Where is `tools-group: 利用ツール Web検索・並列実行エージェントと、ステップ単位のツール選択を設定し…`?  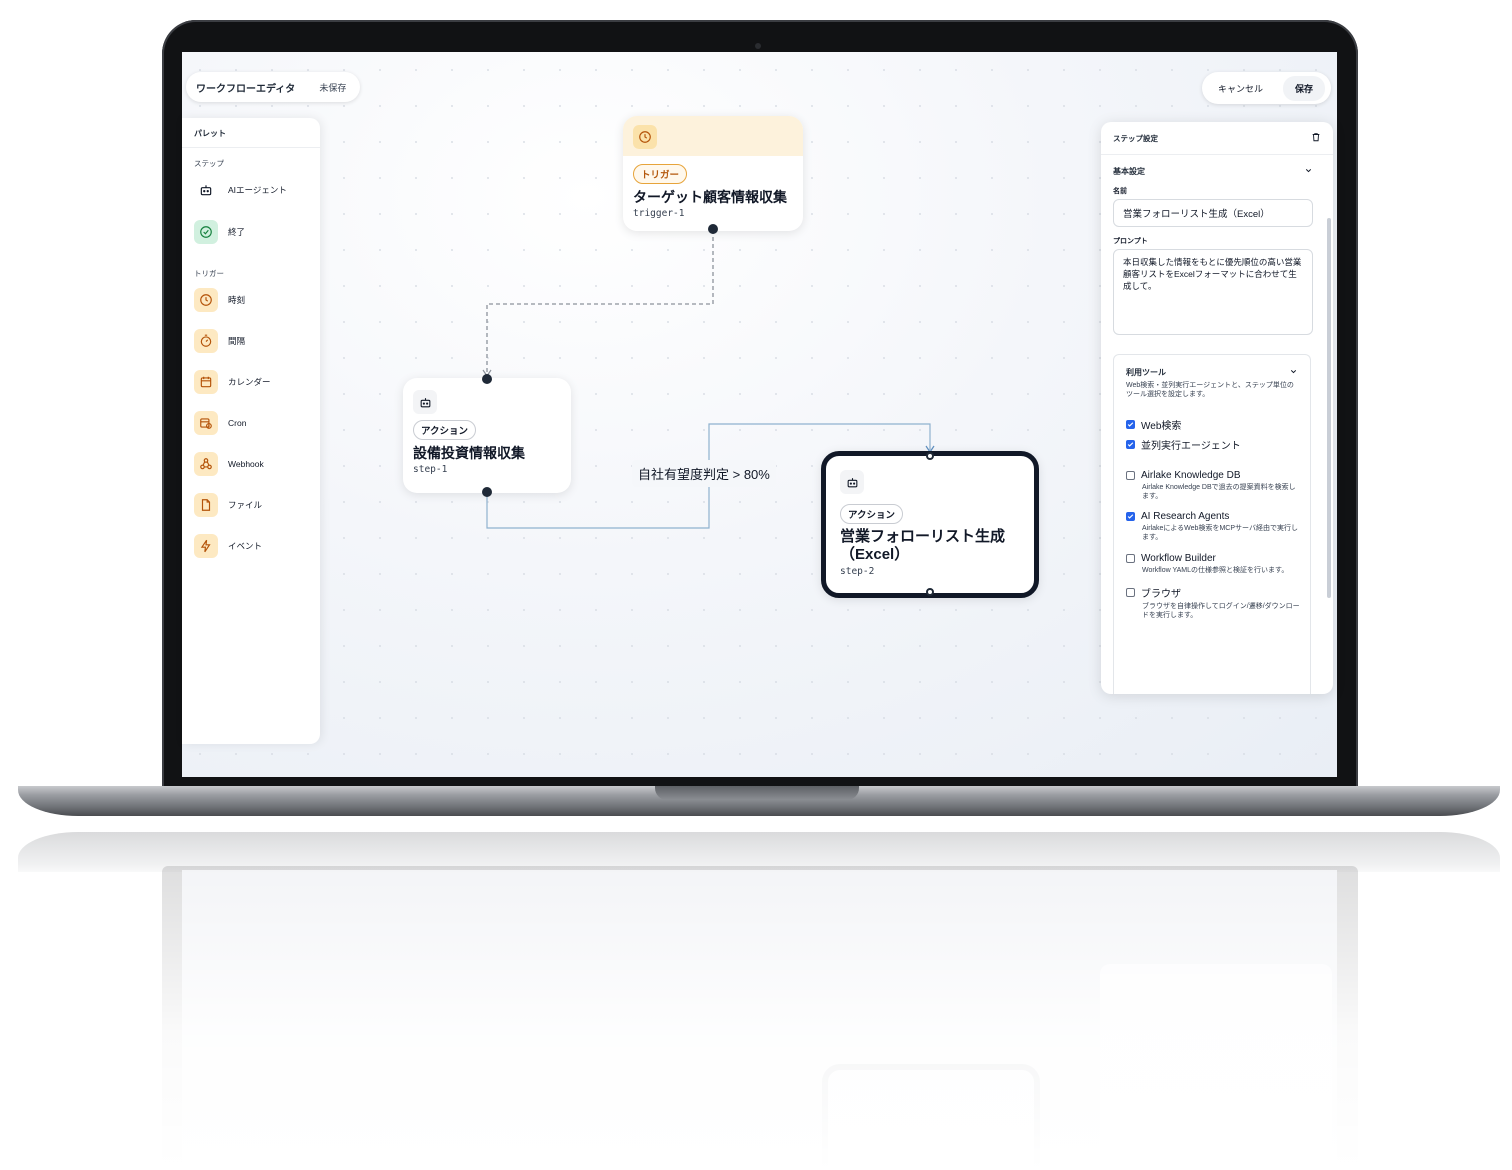
tools-group: 利用ツール Web検索・並列実行エージェントと、ステップ単位のツール選択を設定し… is located at coordinates (1212, 524).